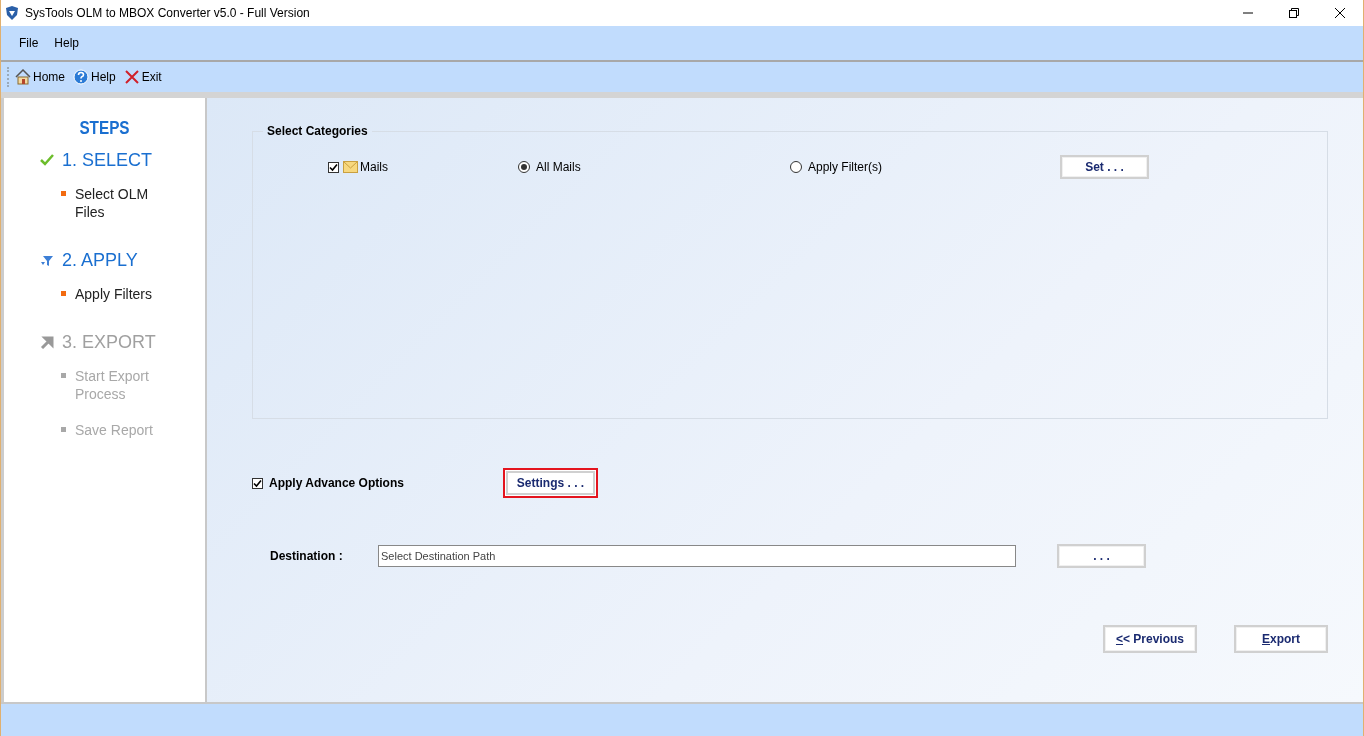 Image resolution: width=1364 pixels, height=736 pixels. What do you see at coordinates (845, 167) in the screenshot?
I see `radio-label: Apply Filter(s)` at bounding box center [845, 167].